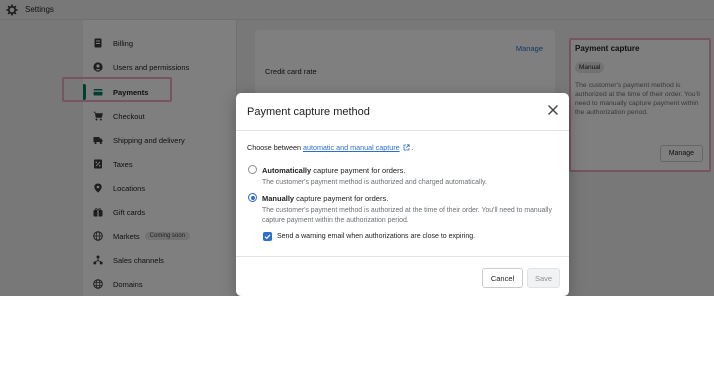 The height and width of the screenshot is (372, 714). Describe the element at coordinates (402, 256) in the screenshot. I see `modal-footer-divider` at that location.